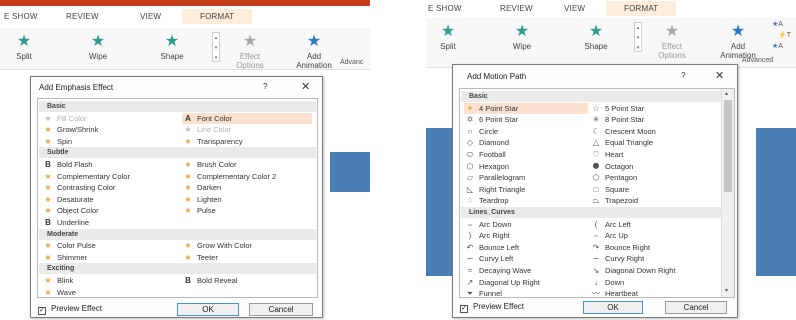 The width and height of the screenshot is (796, 320). What do you see at coordinates (652, 154) in the screenshot?
I see `effect-list-item: ♡ Heart` at bounding box center [652, 154].